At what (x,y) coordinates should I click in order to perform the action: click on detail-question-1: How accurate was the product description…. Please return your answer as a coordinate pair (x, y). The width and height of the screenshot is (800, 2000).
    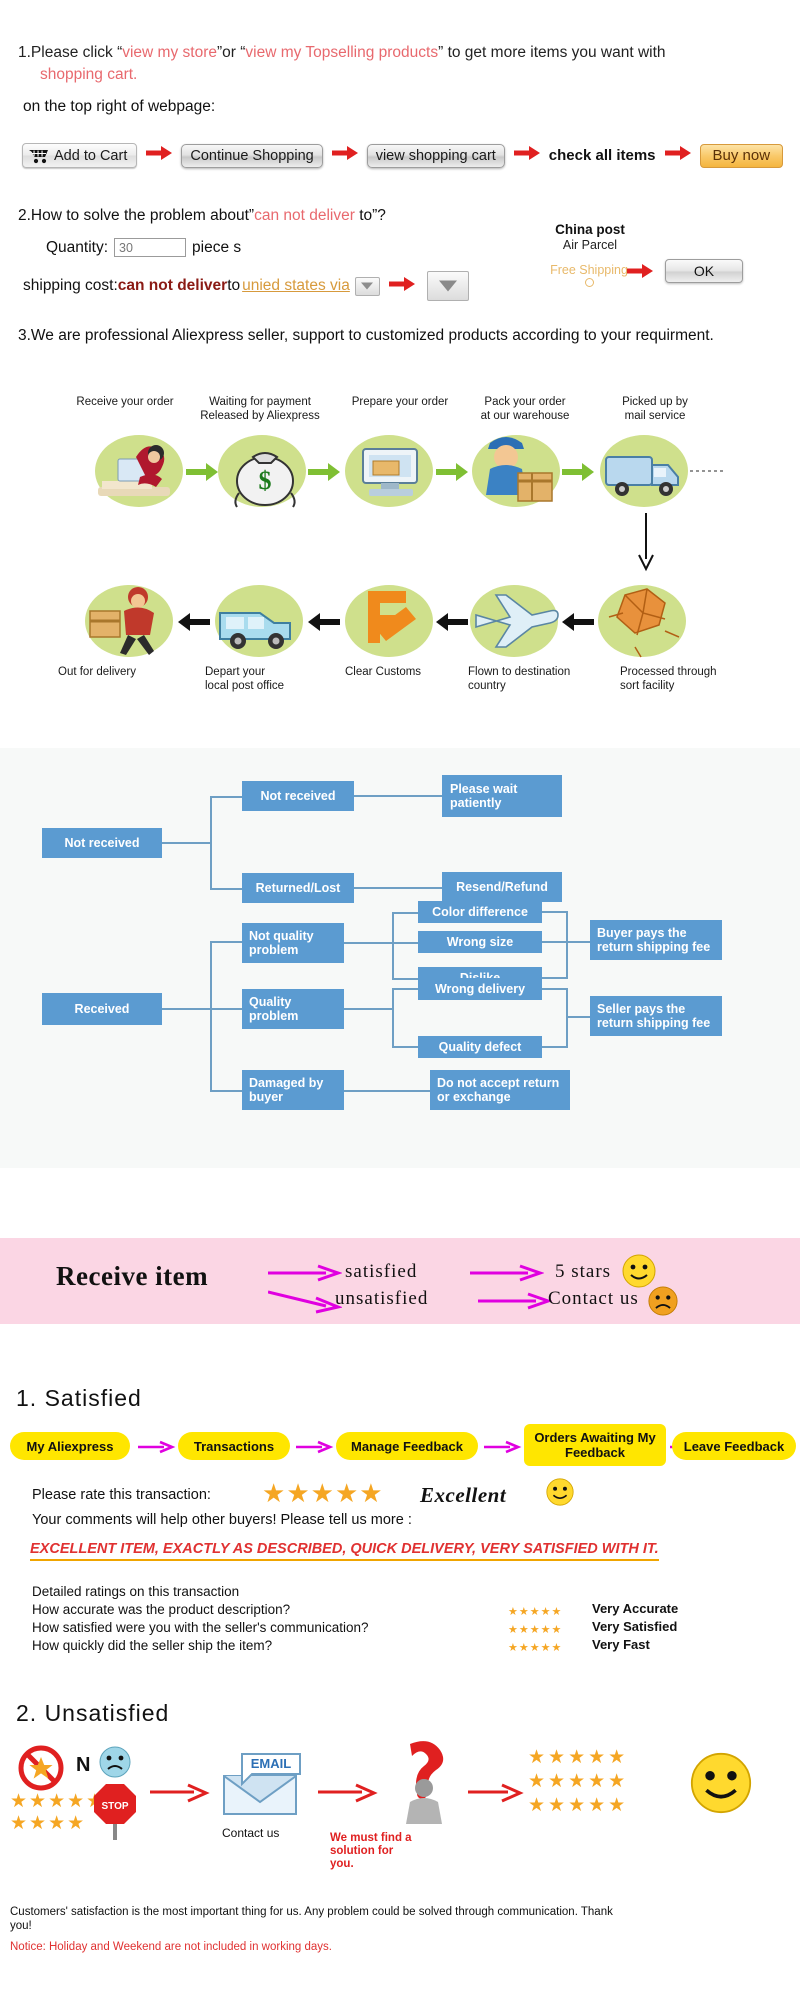
    Looking at the image, I should click on (161, 1609).